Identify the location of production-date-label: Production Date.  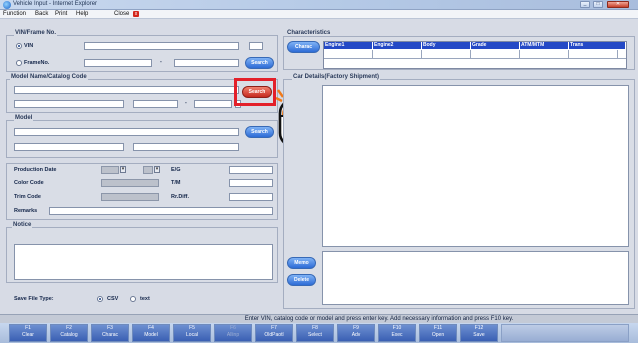
(35, 170).